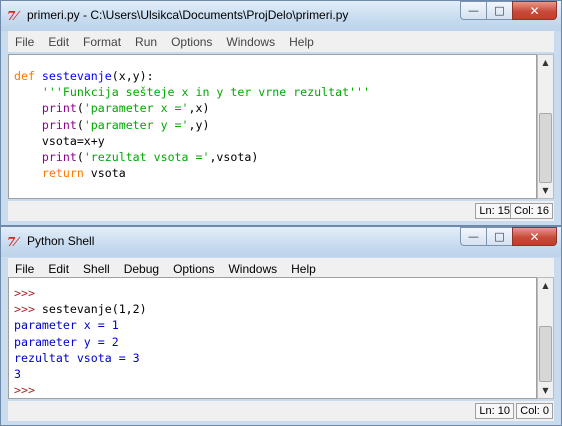 The width and height of the screenshot is (562, 426). I want to click on shell-output: parameter y = 2, so click(66, 341).